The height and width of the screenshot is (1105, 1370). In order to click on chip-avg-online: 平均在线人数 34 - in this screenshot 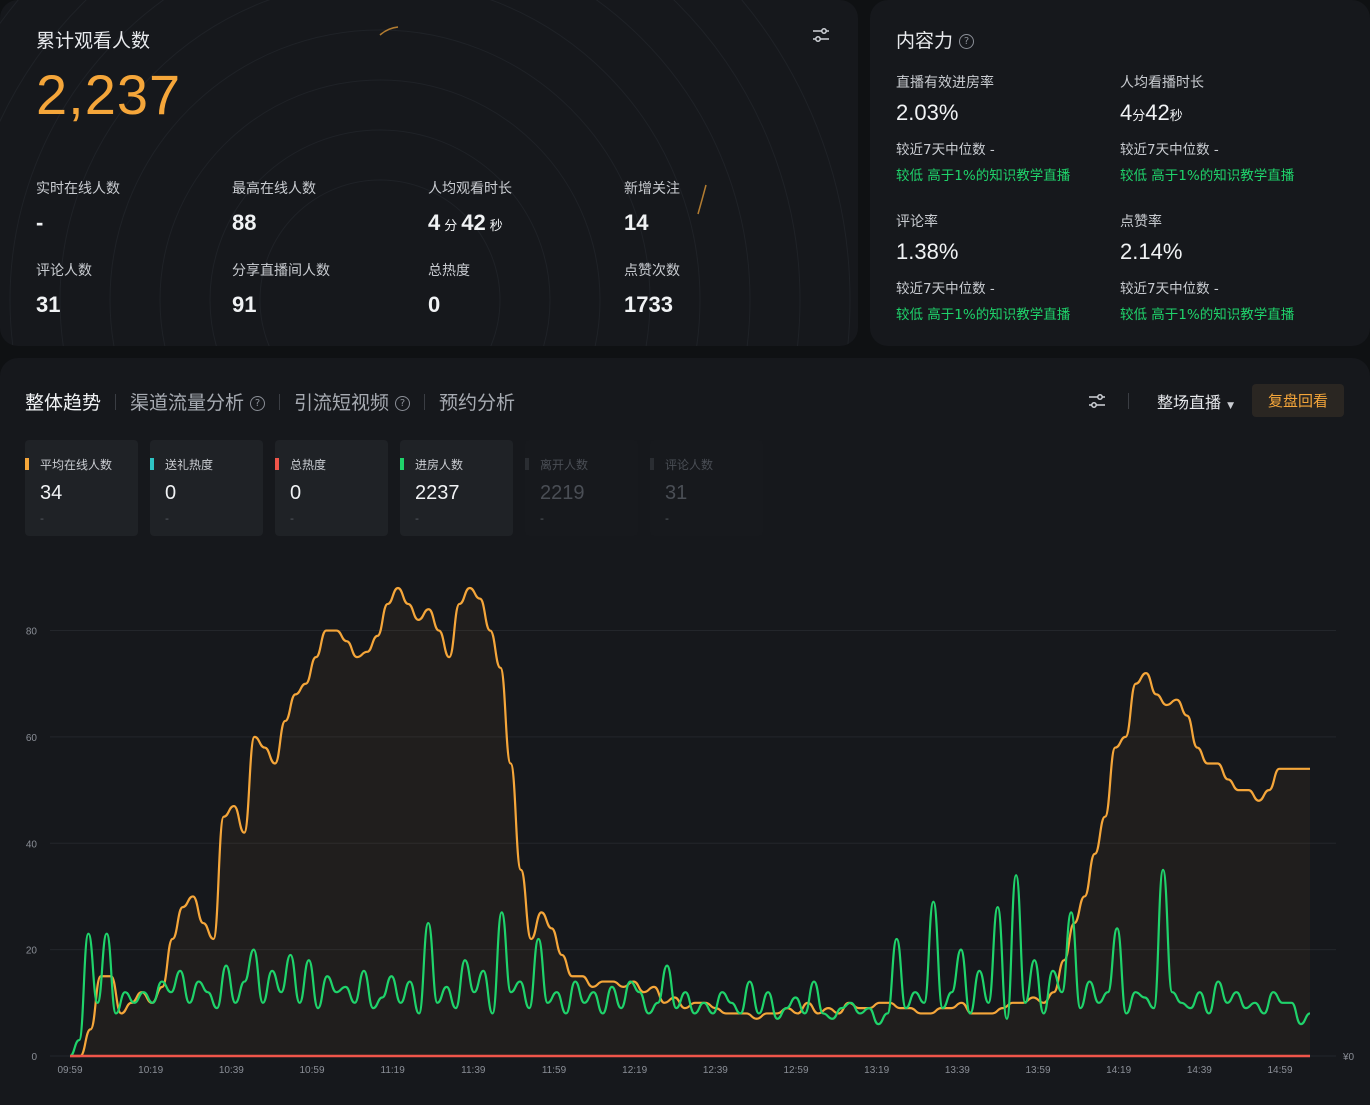, I will do `click(81, 488)`.